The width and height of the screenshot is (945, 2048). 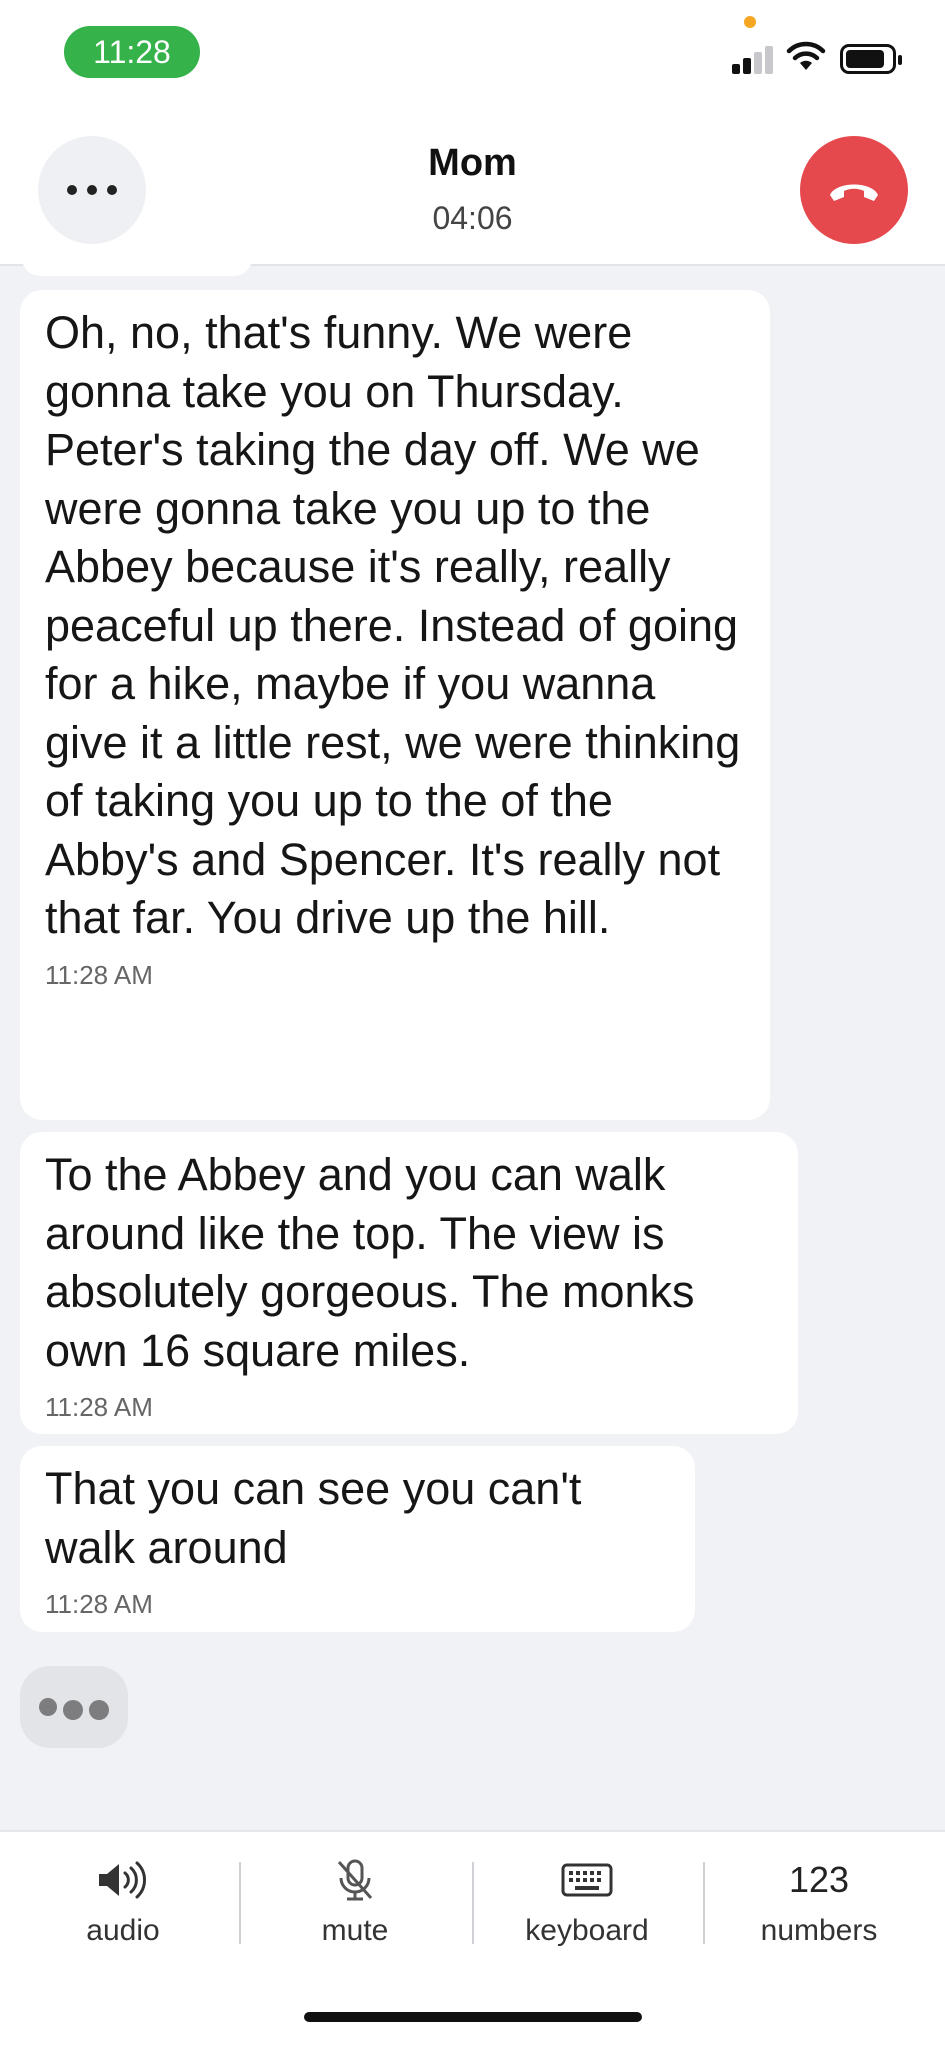 What do you see at coordinates (587, 1880) in the screenshot?
I see `keyboard-icon` at bounding box center [587, 1880].